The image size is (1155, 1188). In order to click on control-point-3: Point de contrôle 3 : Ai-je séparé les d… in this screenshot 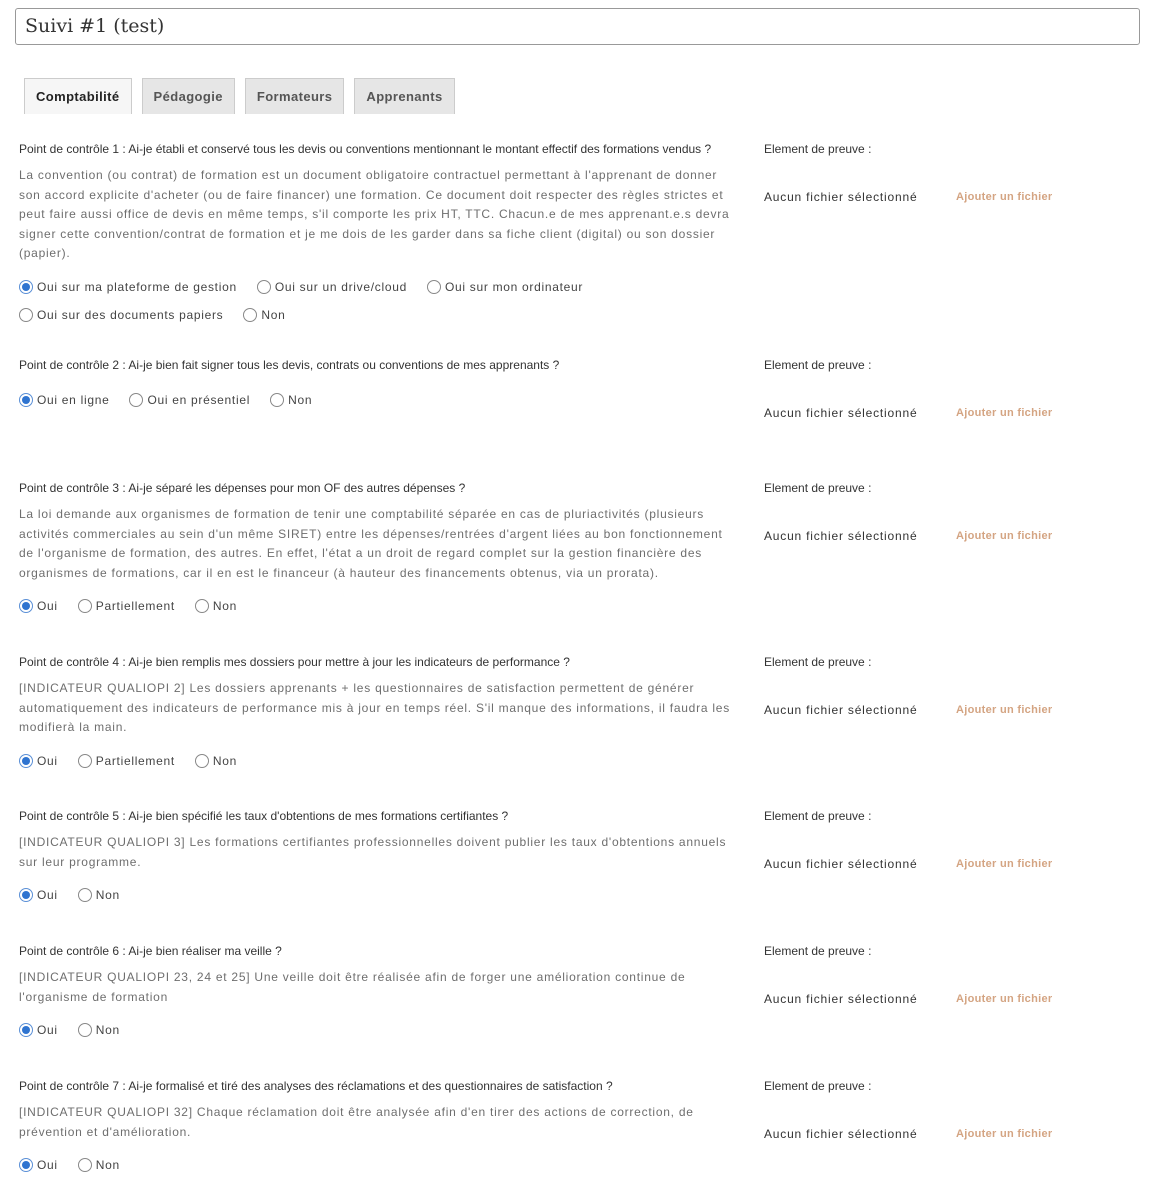, I will do `click(579, 548)`.